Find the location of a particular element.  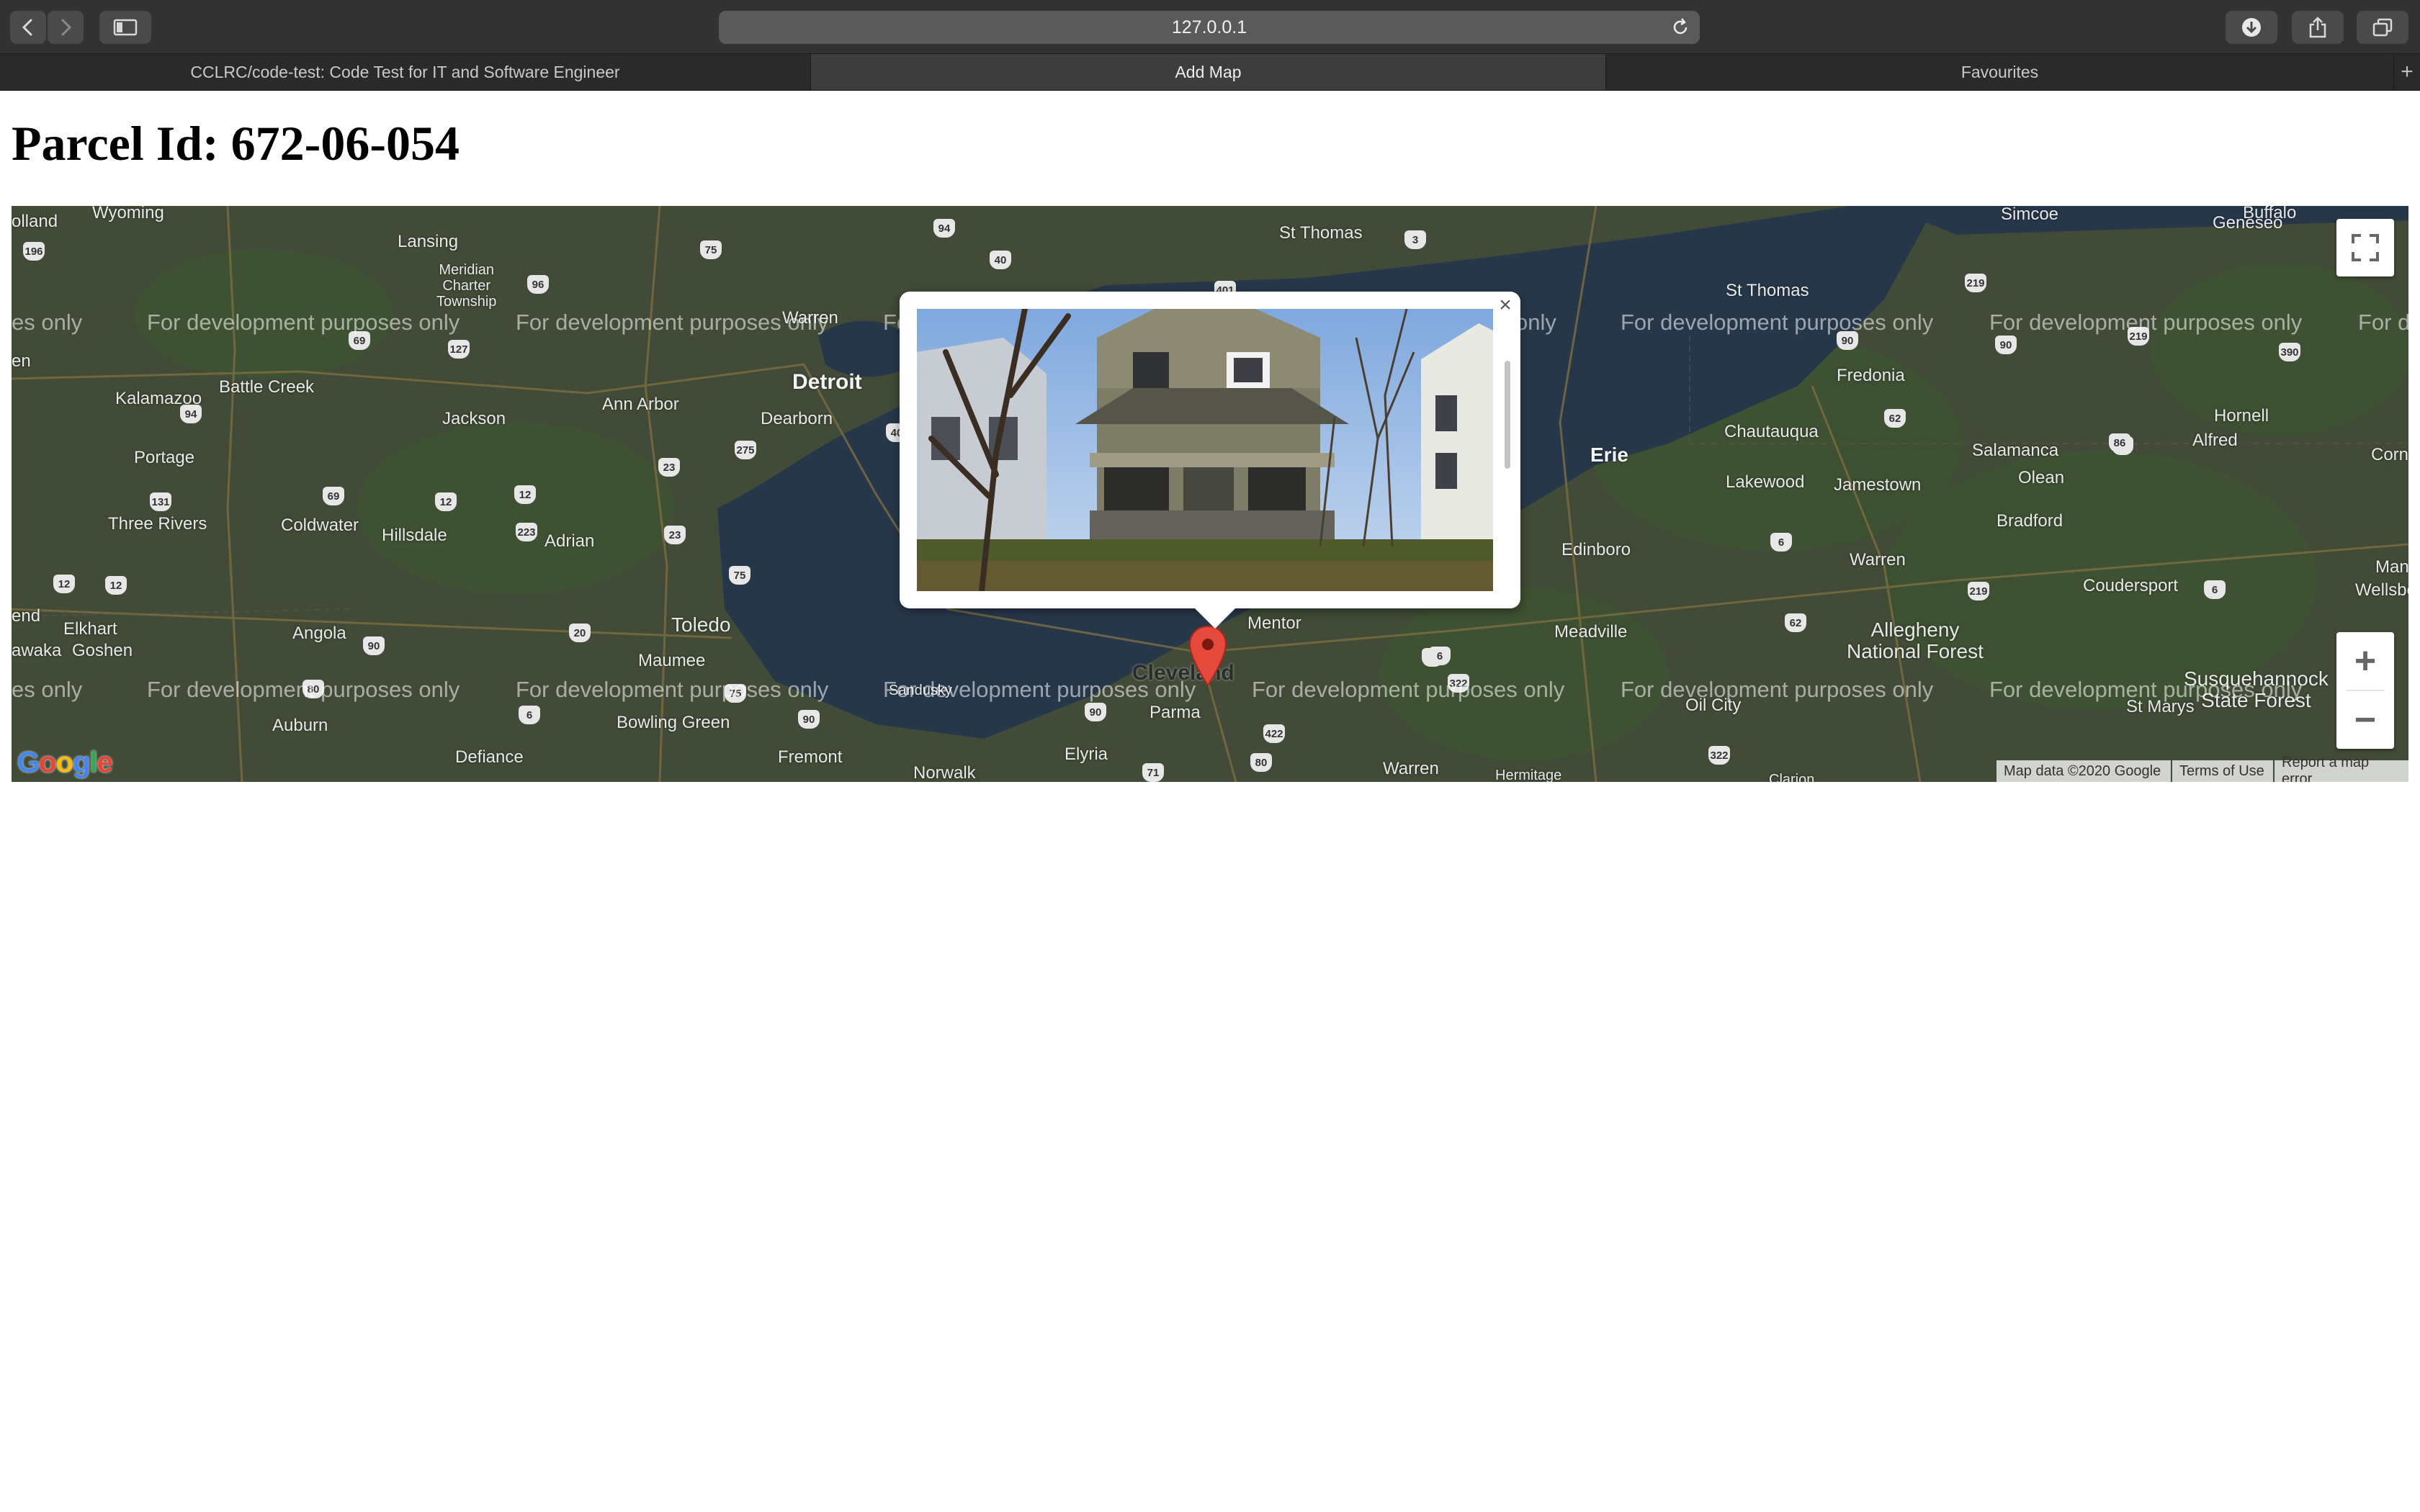

forward-button is located at coordinates (66, 27).